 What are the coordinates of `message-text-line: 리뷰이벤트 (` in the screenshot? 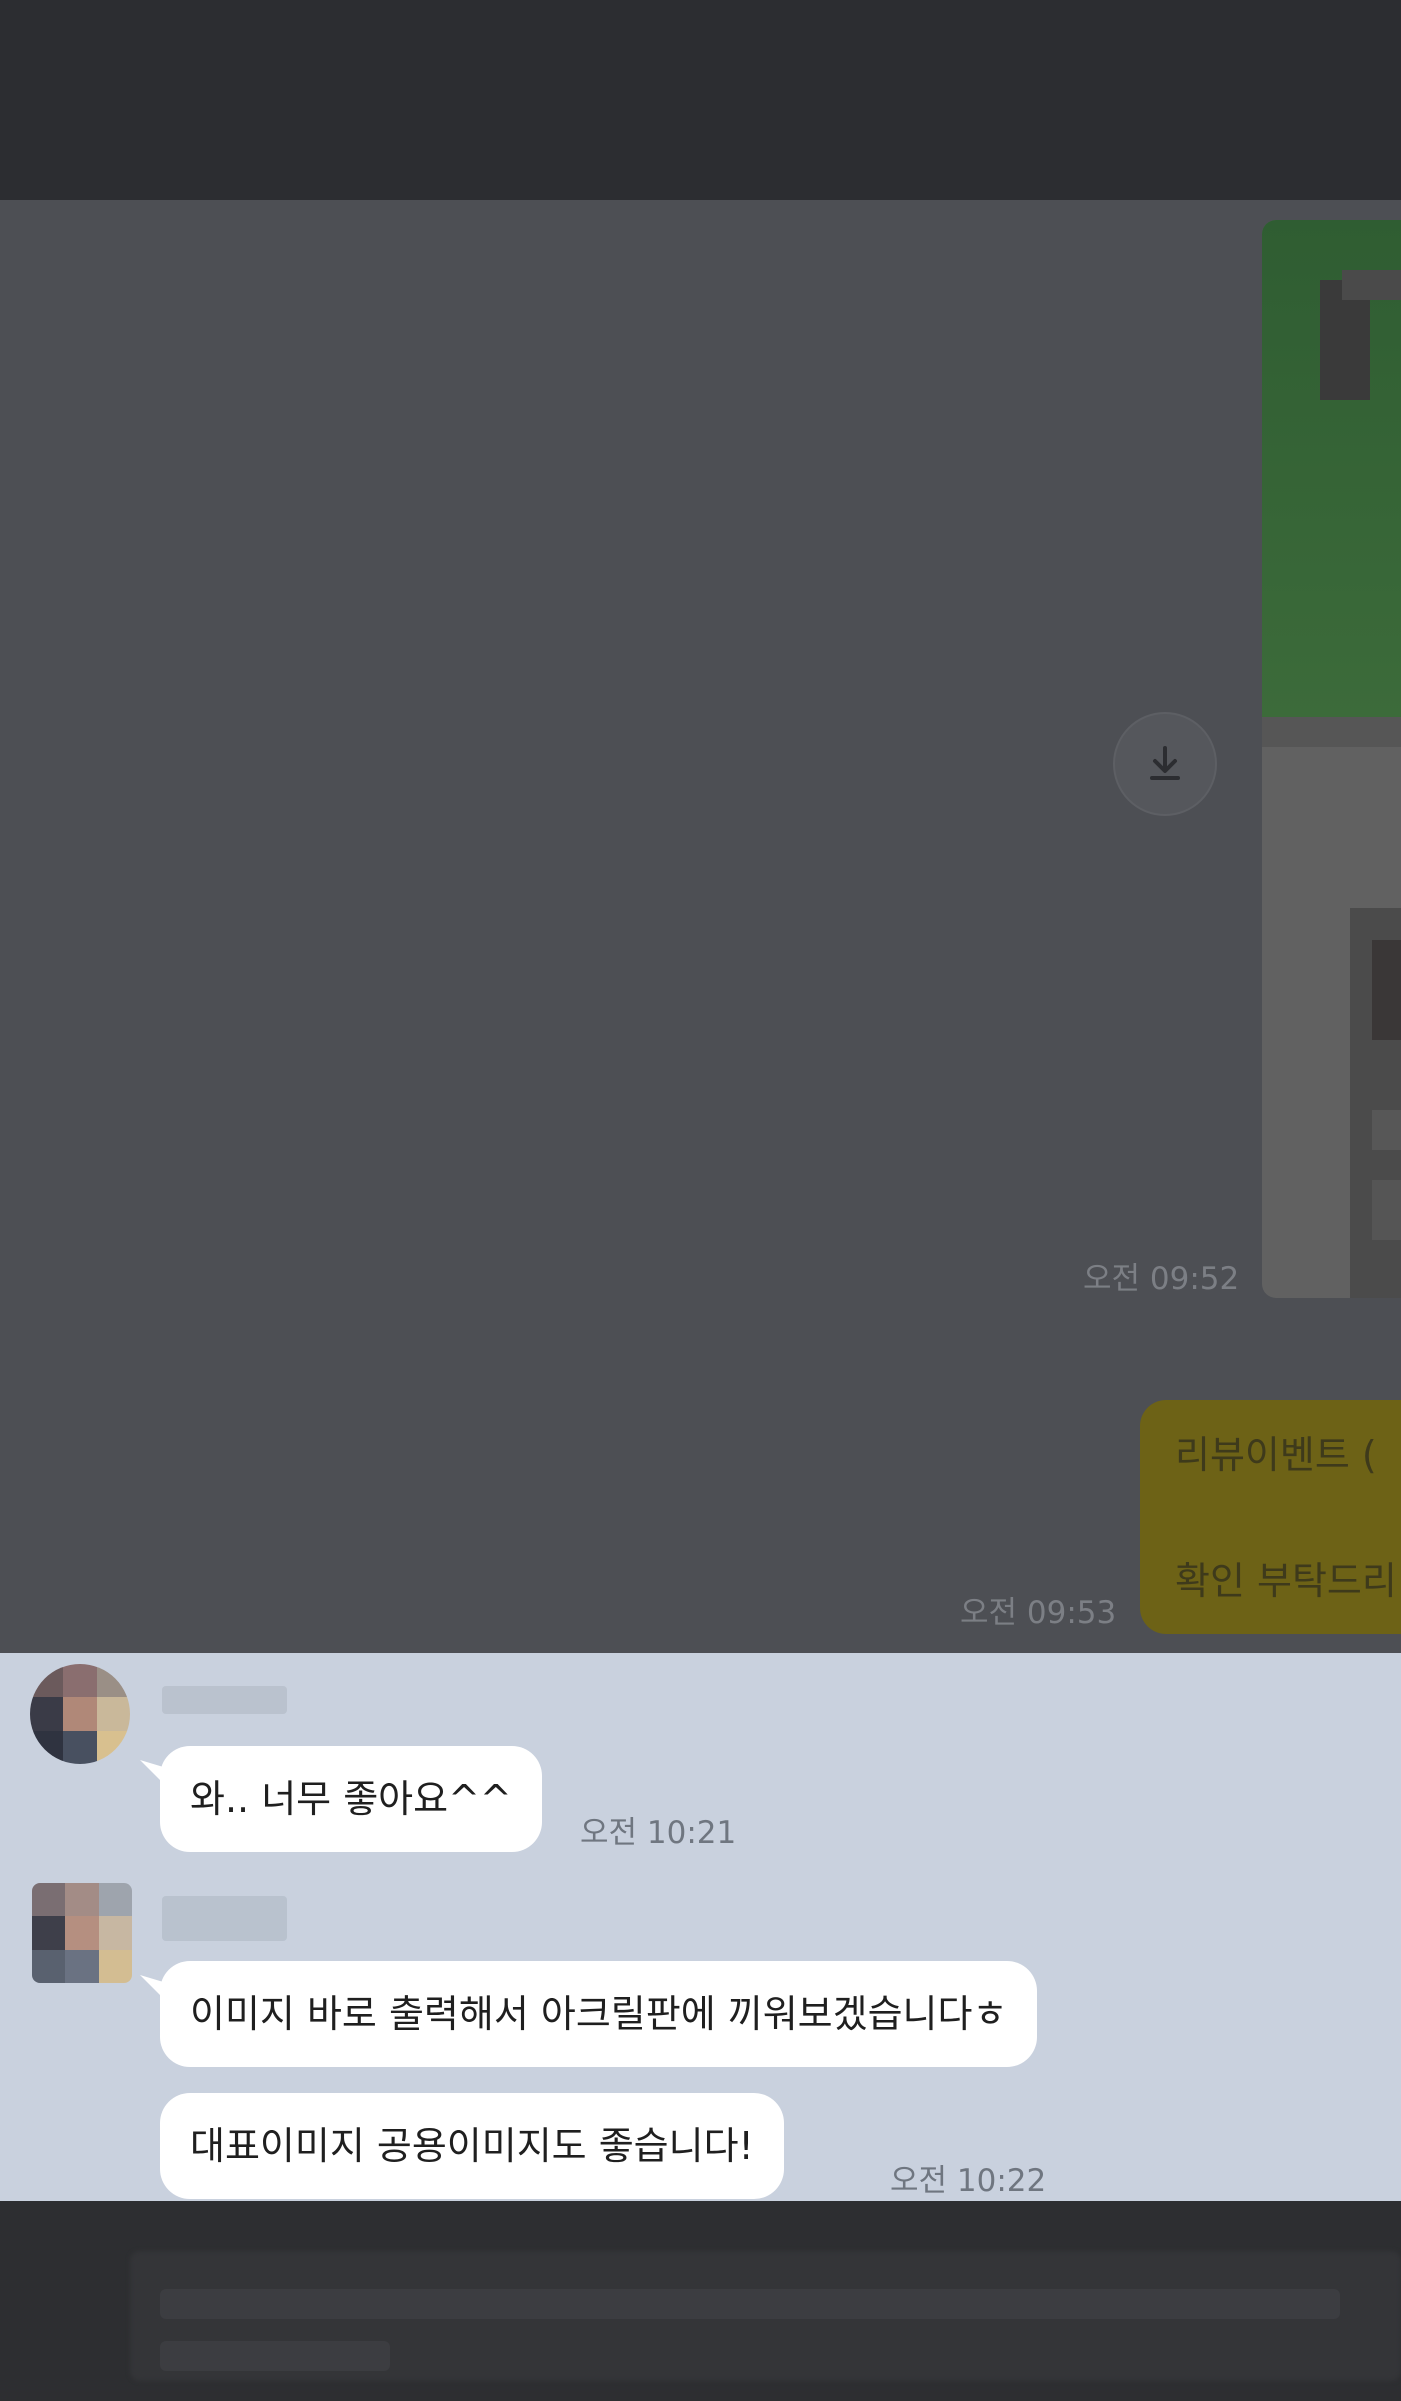 It's located at (1276, 1455).